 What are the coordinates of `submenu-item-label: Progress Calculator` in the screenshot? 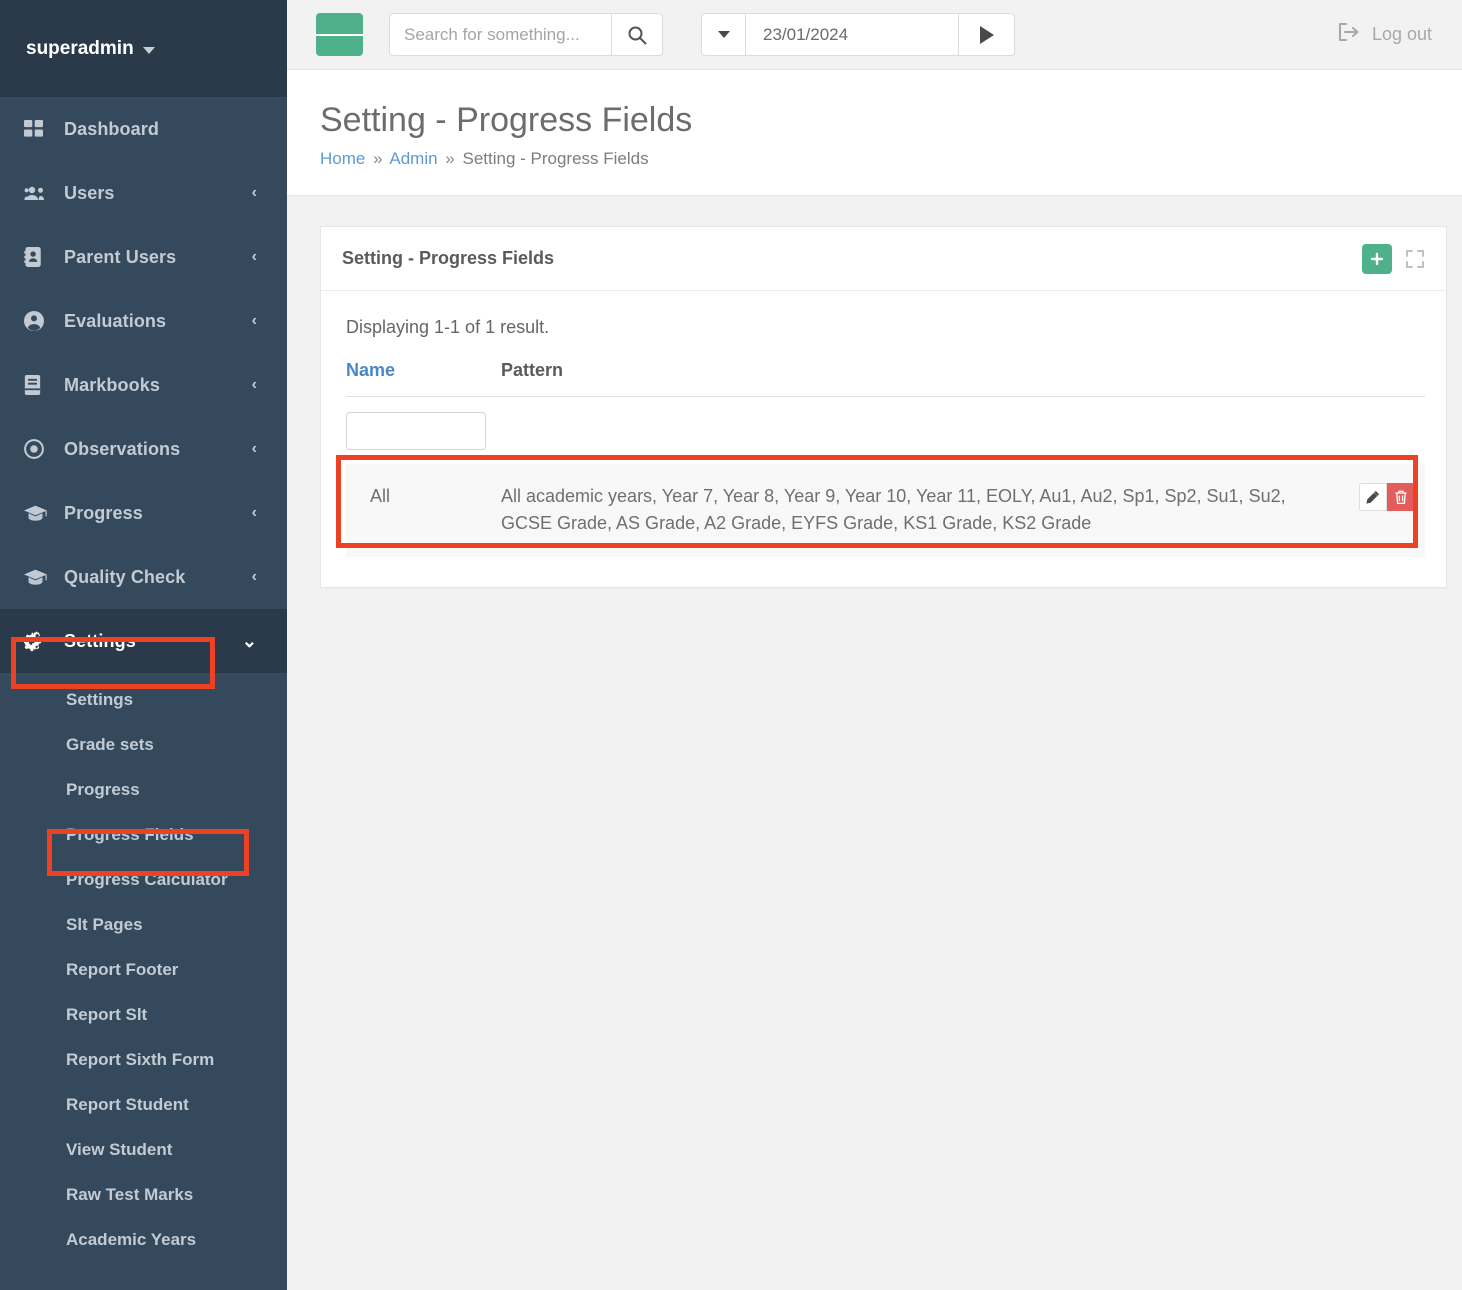 It's located at (147, 879).